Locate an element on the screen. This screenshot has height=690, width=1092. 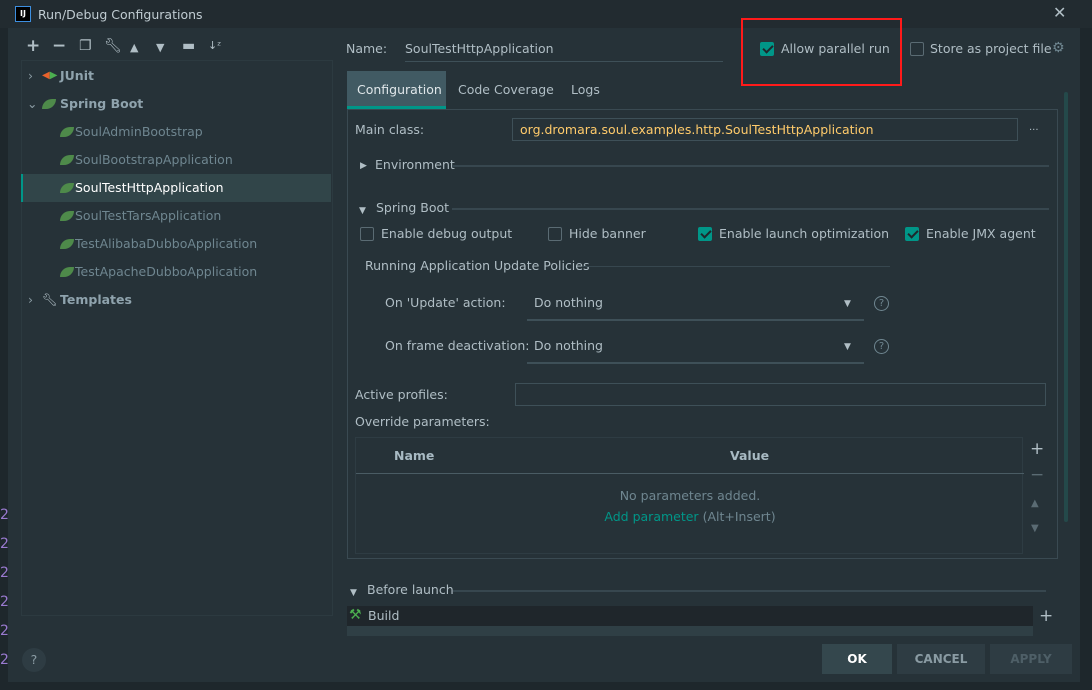
tree-item: SoulBootstrapApplication is located at coordinates (177, 160).